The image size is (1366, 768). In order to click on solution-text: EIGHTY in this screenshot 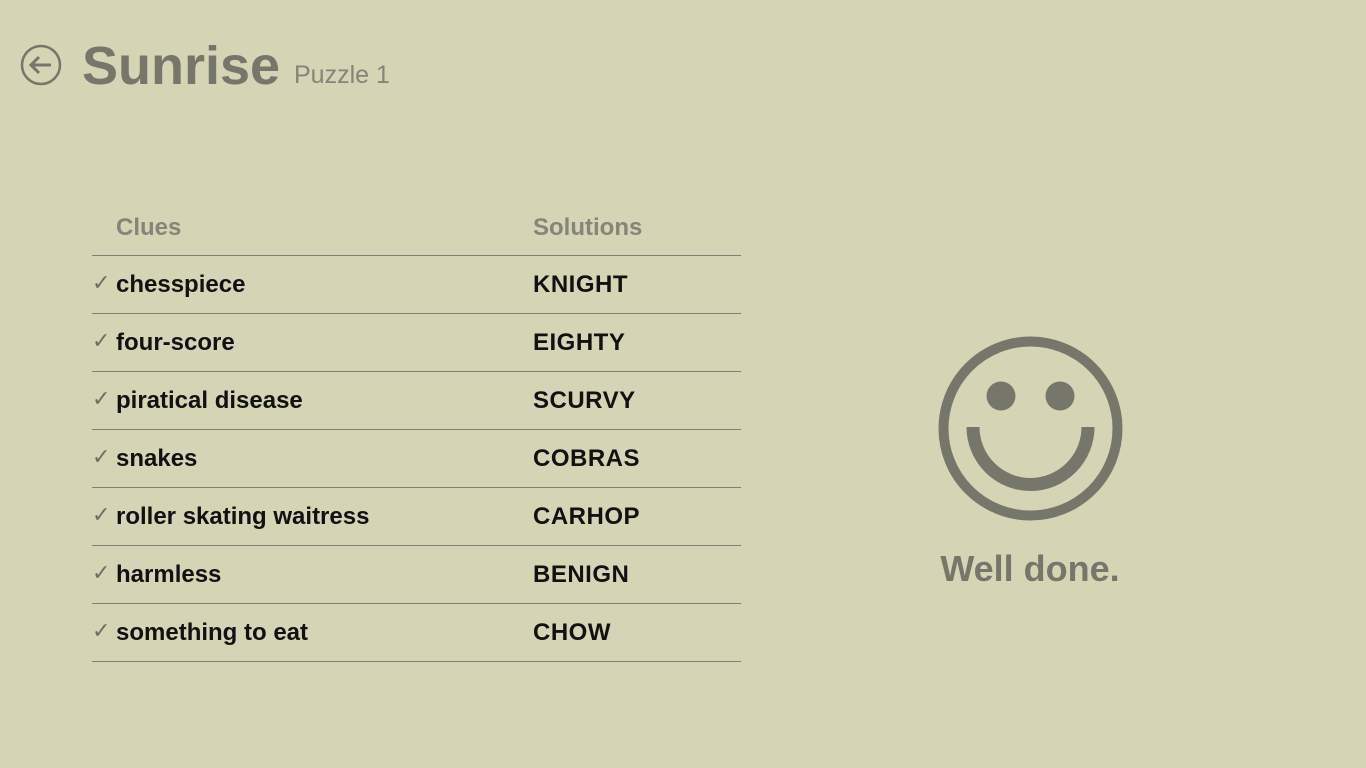, I will do `click(579, 342)`.